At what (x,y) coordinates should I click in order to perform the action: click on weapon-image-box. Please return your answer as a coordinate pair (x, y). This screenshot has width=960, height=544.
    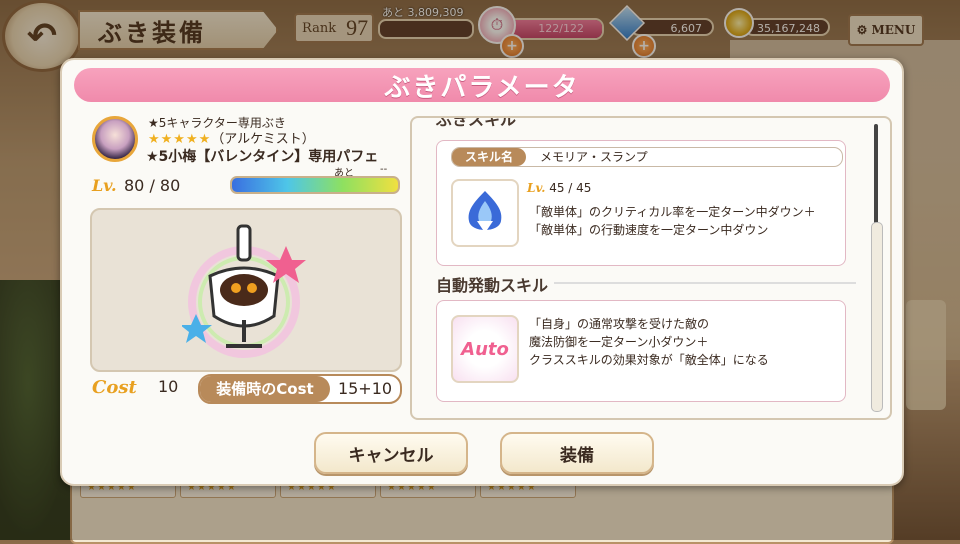
    Looking at the image, I should click on (246, 290).